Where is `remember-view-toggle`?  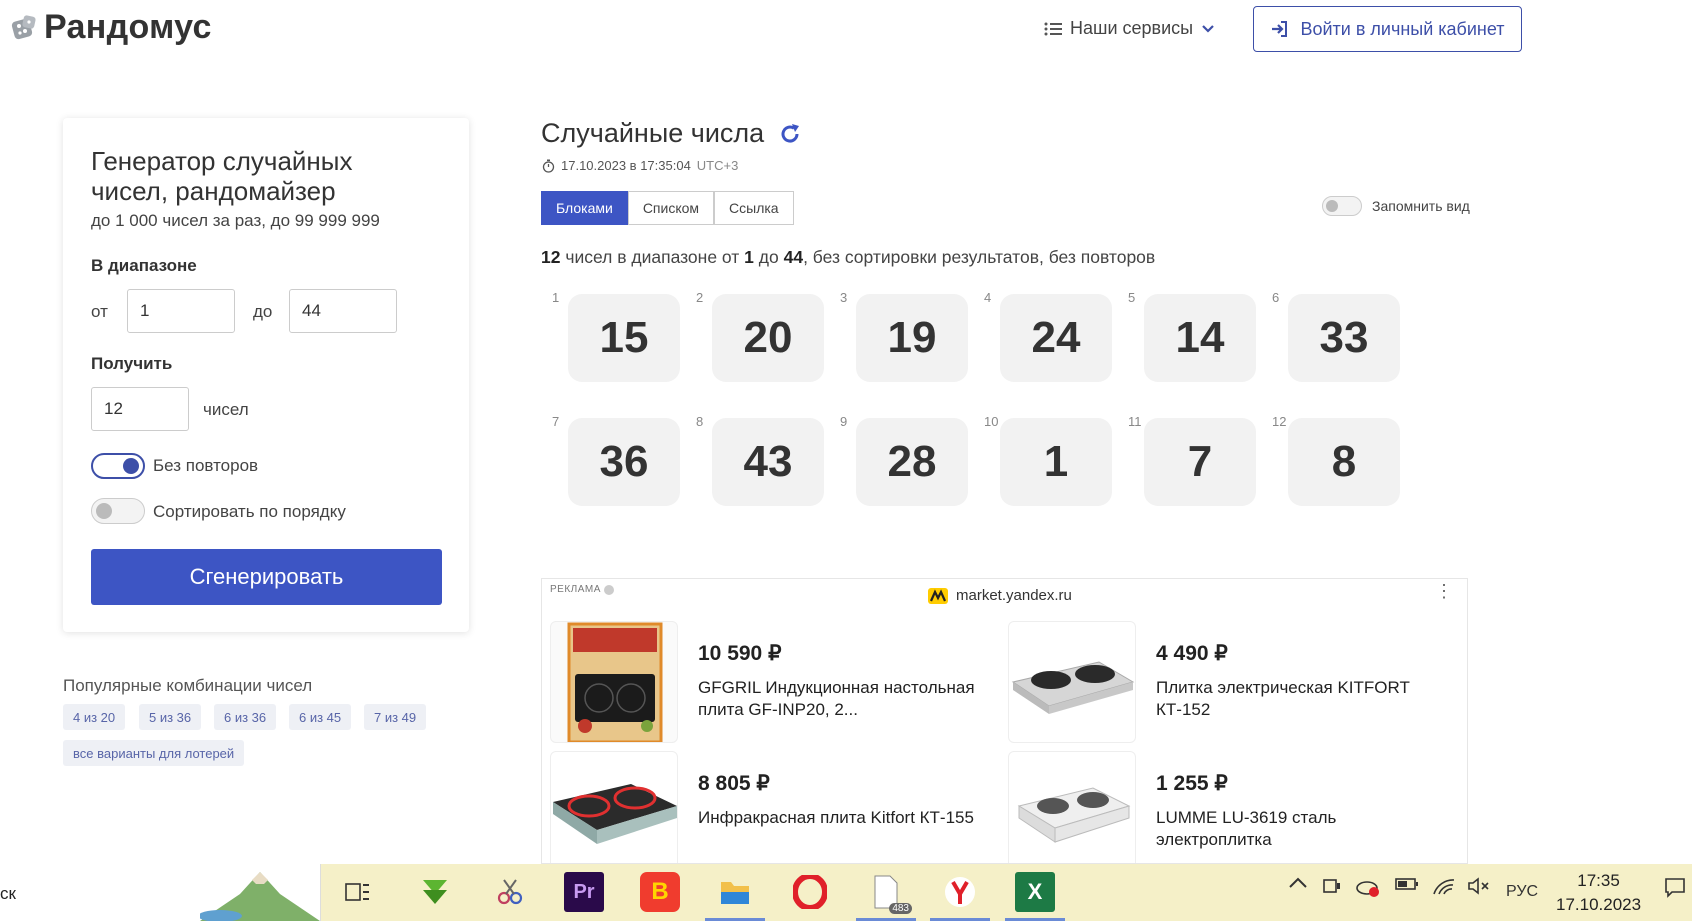
remember-view-toggle is located at coordinates (1342, 206).